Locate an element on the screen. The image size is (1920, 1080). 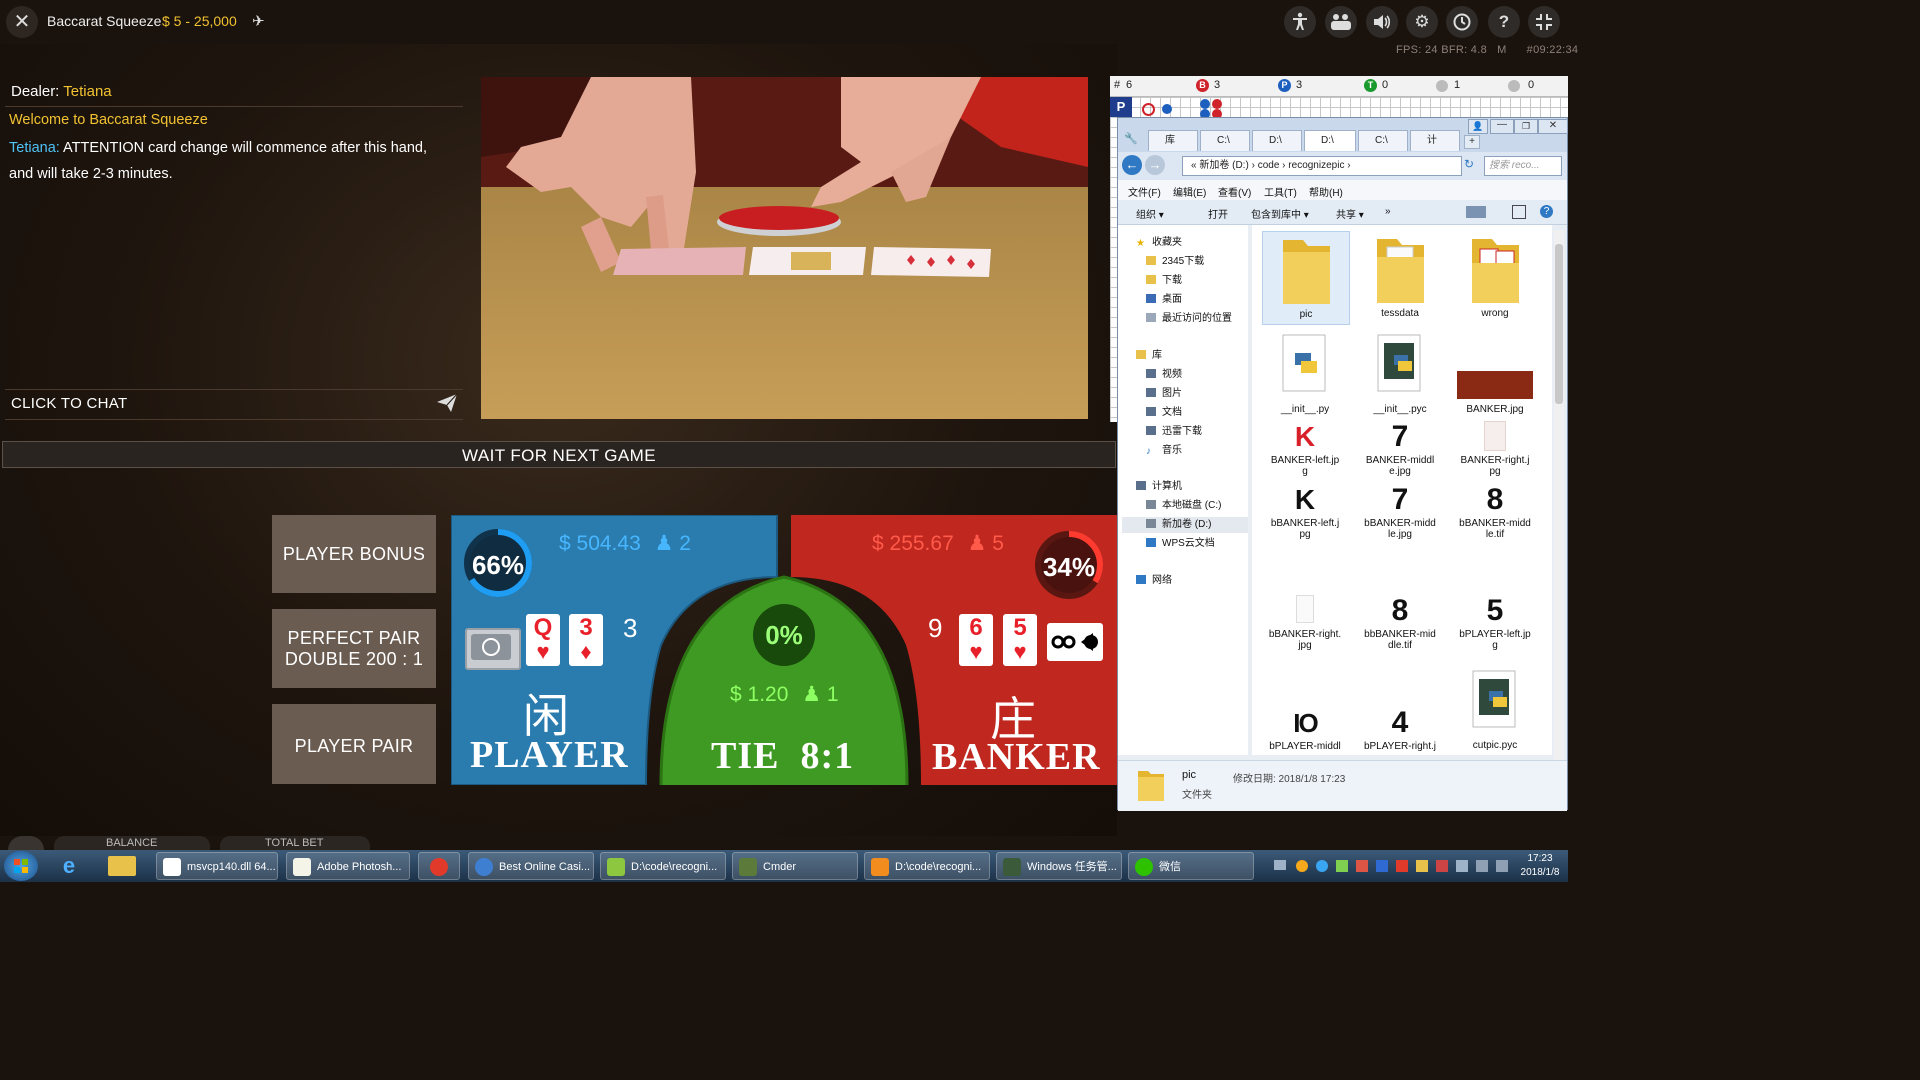
address-bar: « 新加卷 (D:) › code › recognizepic › is located at coordinates (1322, 166).